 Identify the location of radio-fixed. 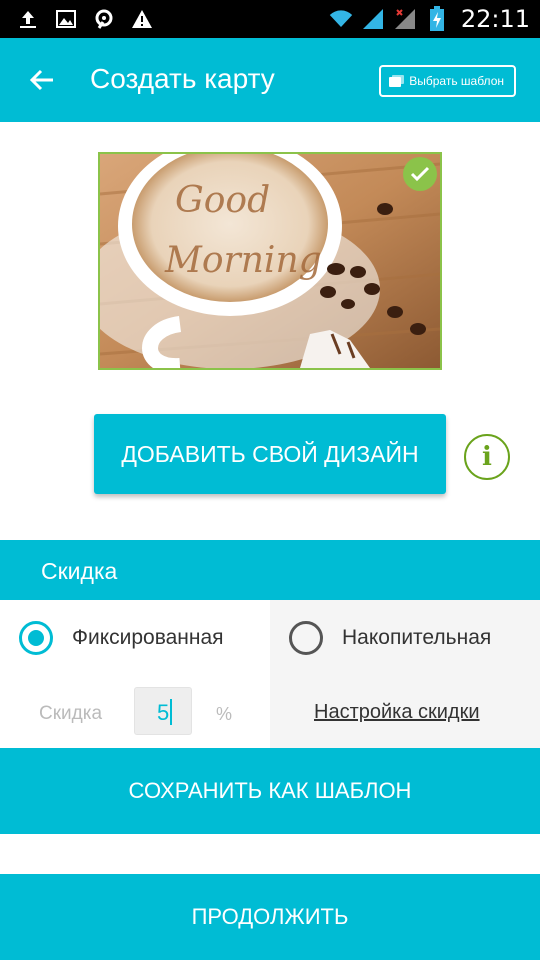
(36, 638).